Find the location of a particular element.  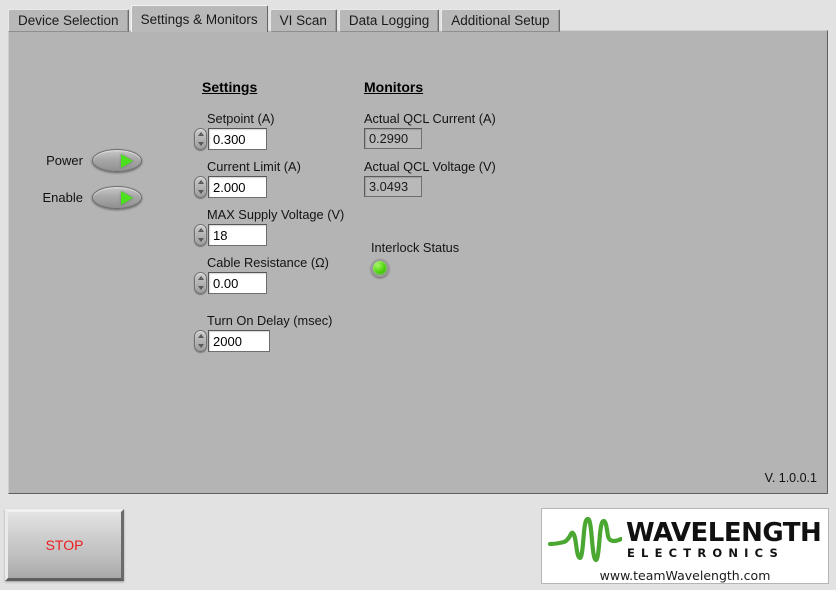

turn-on-delay-input: 2000 is located at coordinates (239, 341).